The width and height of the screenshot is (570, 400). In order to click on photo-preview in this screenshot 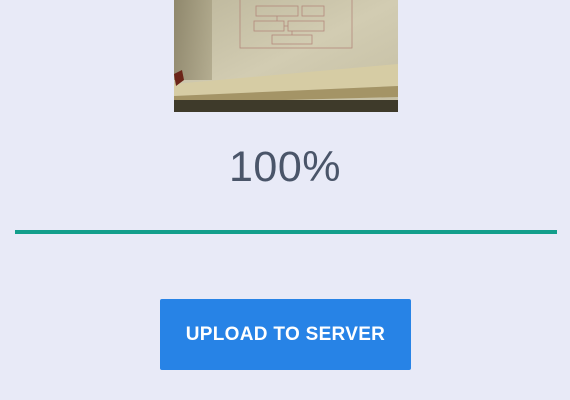, I will do `click(286, 56)`.